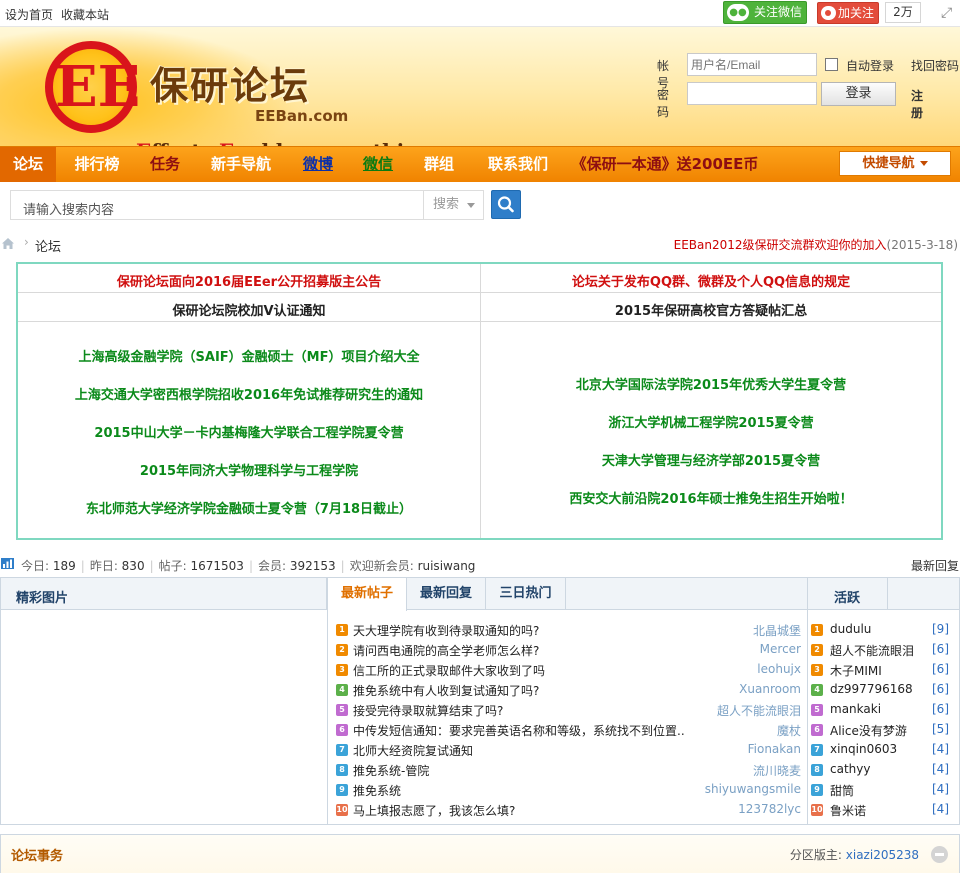  What do you see at coordinates (446, 594) in the screenshot?
I see `tab-latest-replies: 最新回复` at bounding box center [446, 594].